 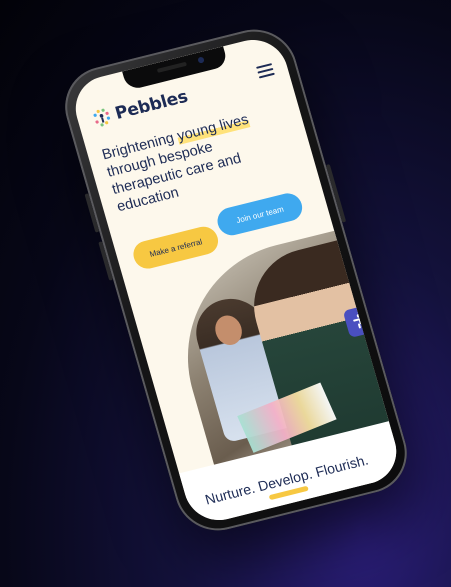 I want to click on make-referral-button: Make a referral, so click(x=176, y=247).